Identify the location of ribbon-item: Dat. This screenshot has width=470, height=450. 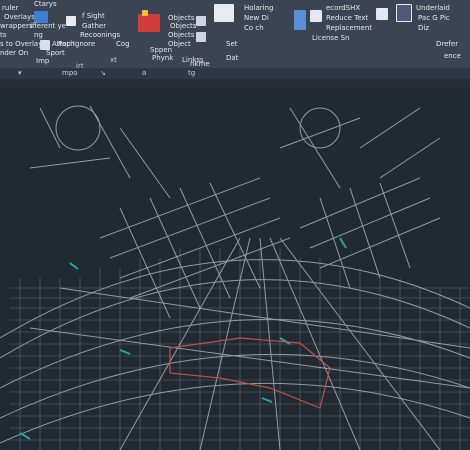
(232, 58).